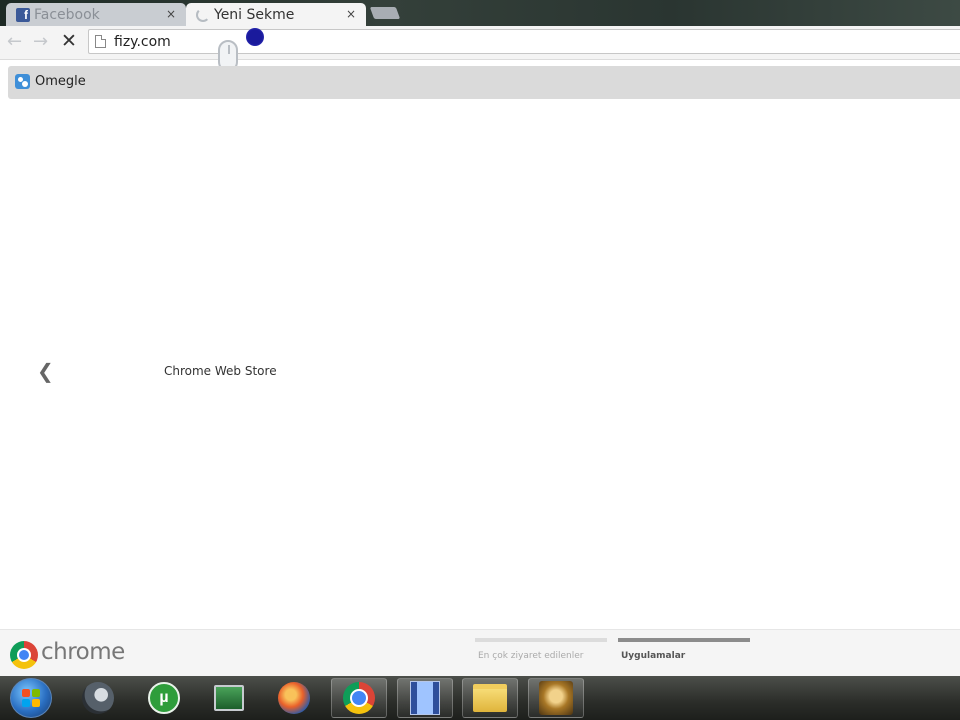 The image size is (960, 720). Describe the element at coordinates (24, 655) in the screenshot. I see `chrome-logo-icon` at that location.